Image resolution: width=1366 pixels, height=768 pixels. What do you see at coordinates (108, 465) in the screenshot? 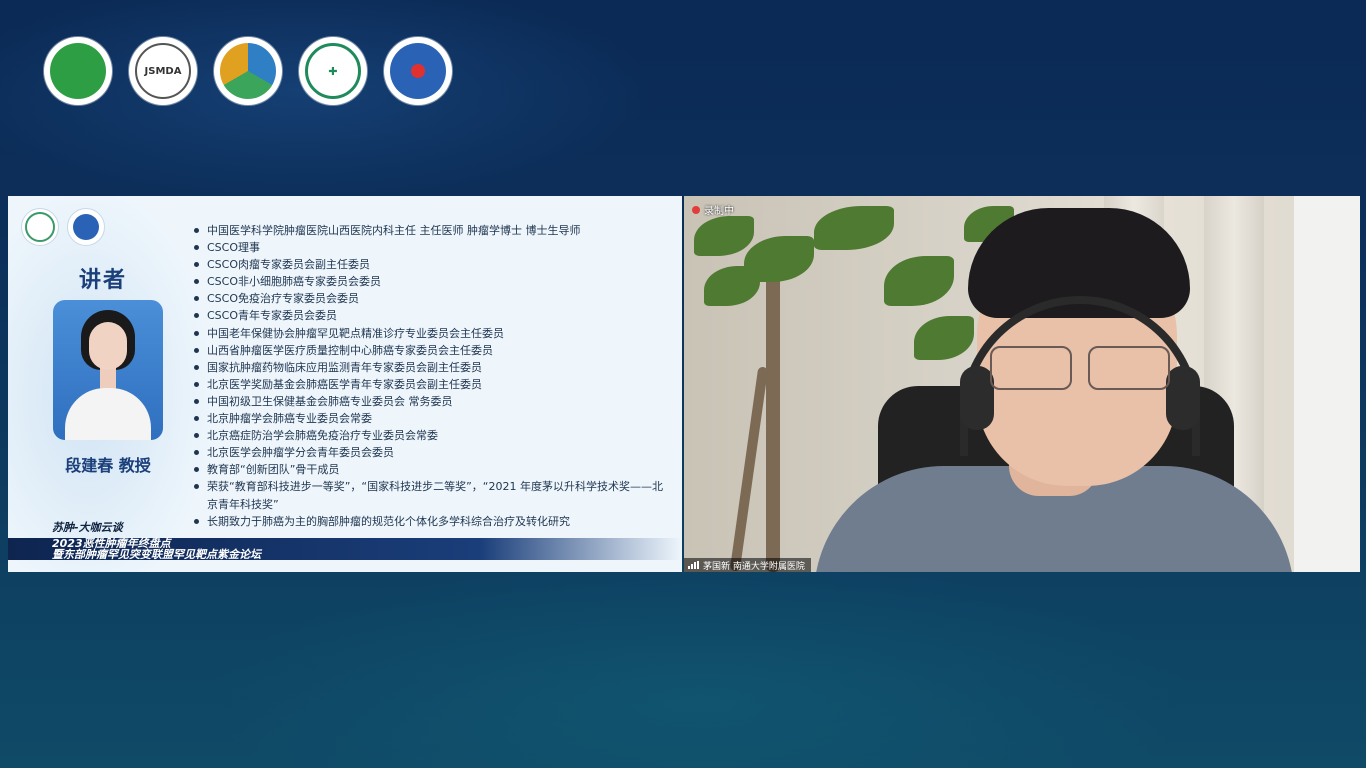
I see `speaker-name: 段建春 教授` at bounding box center [108, 465].